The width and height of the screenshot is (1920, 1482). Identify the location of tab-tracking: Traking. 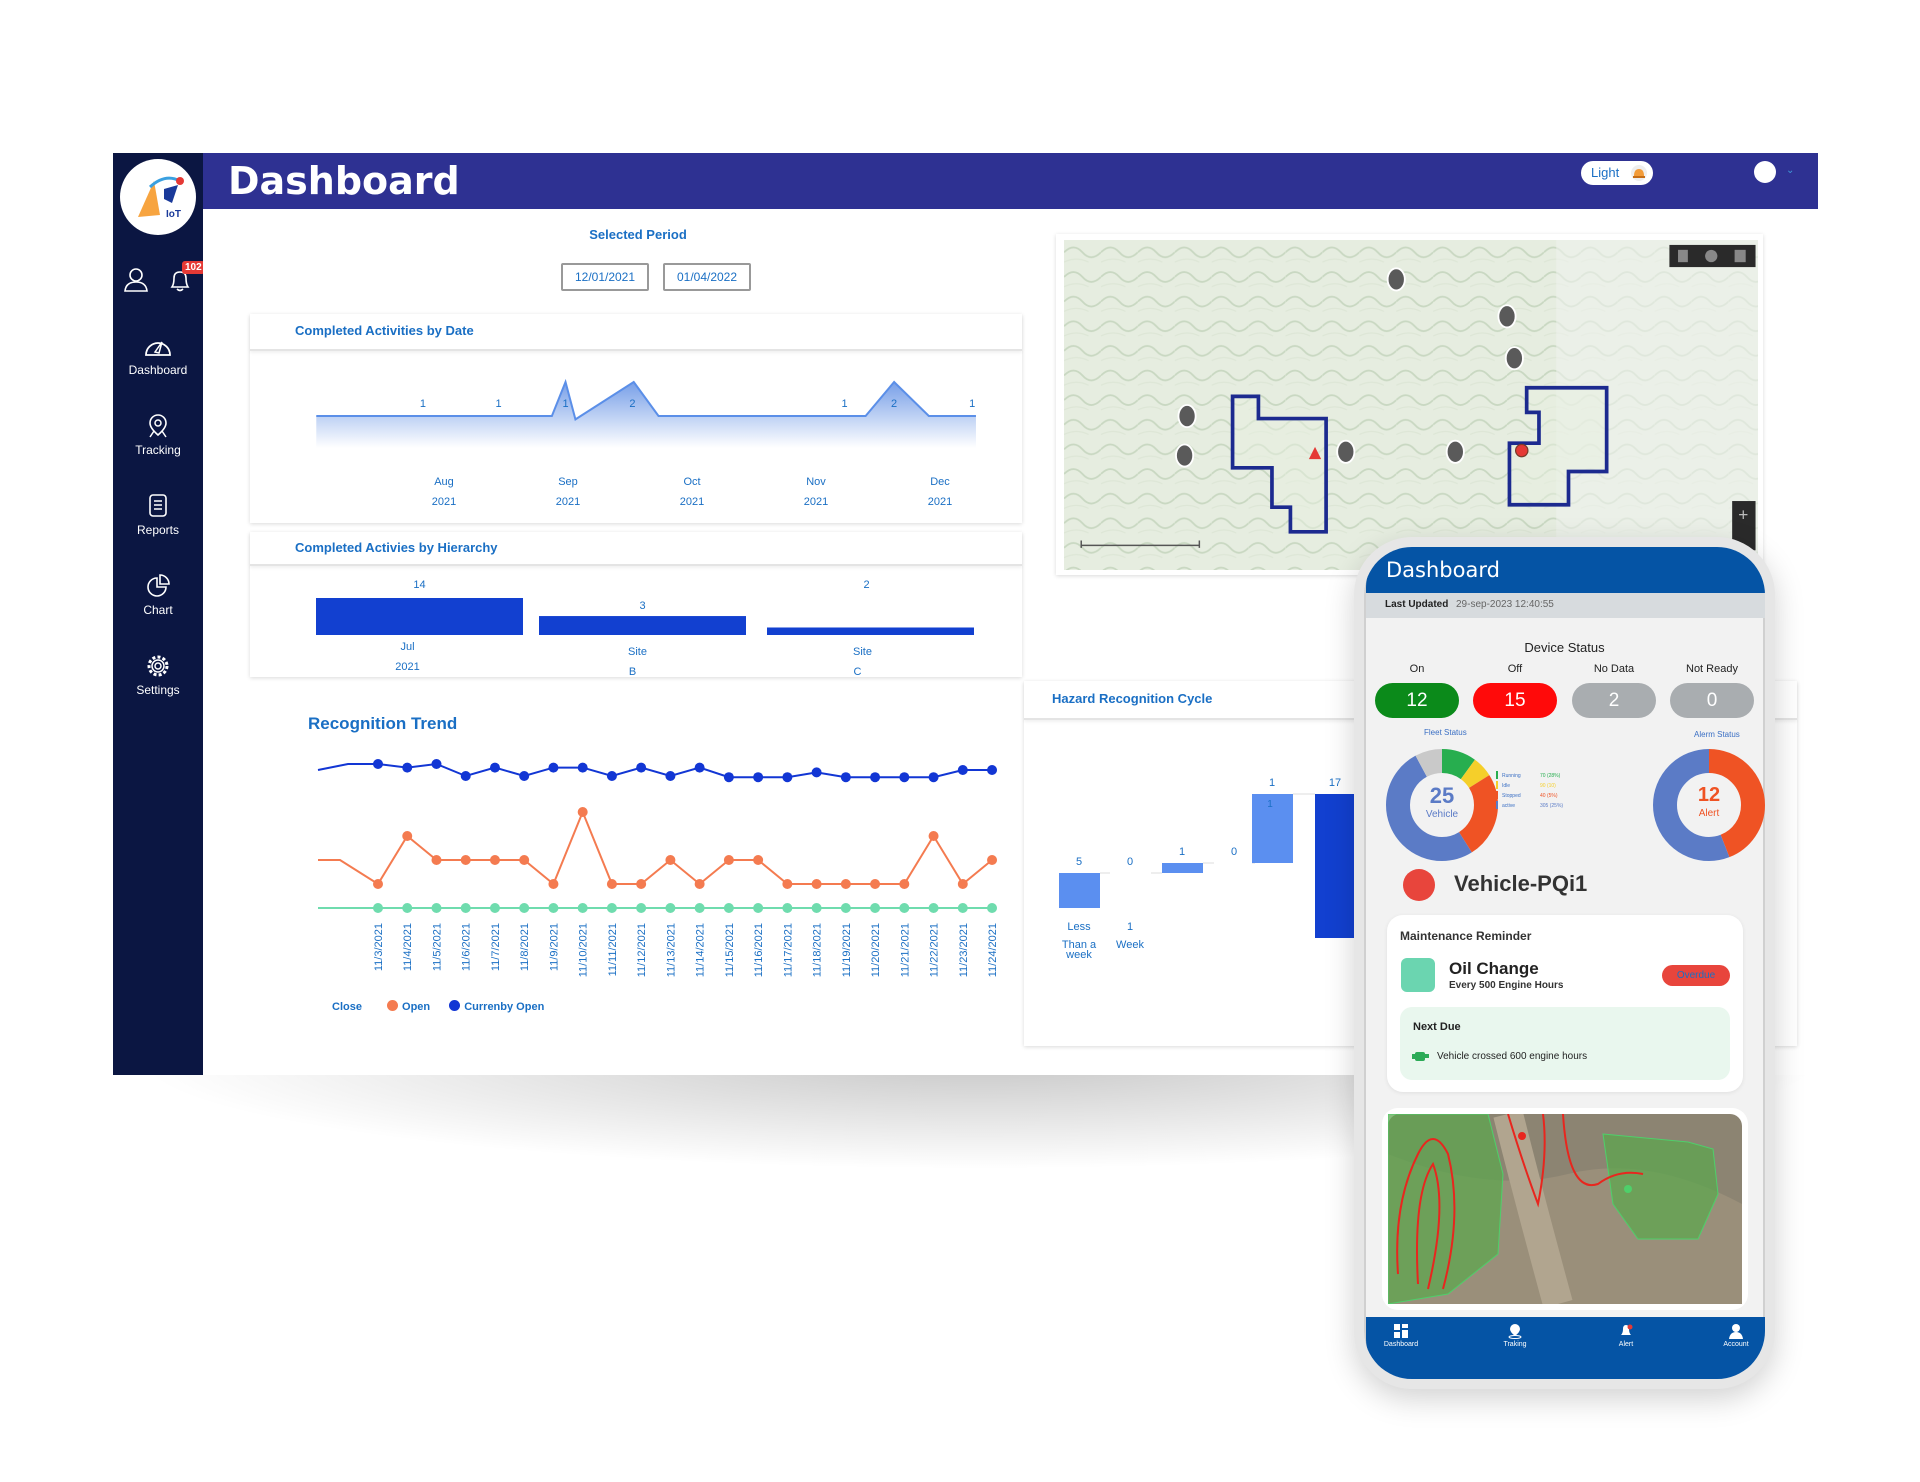
(1515, 1335).